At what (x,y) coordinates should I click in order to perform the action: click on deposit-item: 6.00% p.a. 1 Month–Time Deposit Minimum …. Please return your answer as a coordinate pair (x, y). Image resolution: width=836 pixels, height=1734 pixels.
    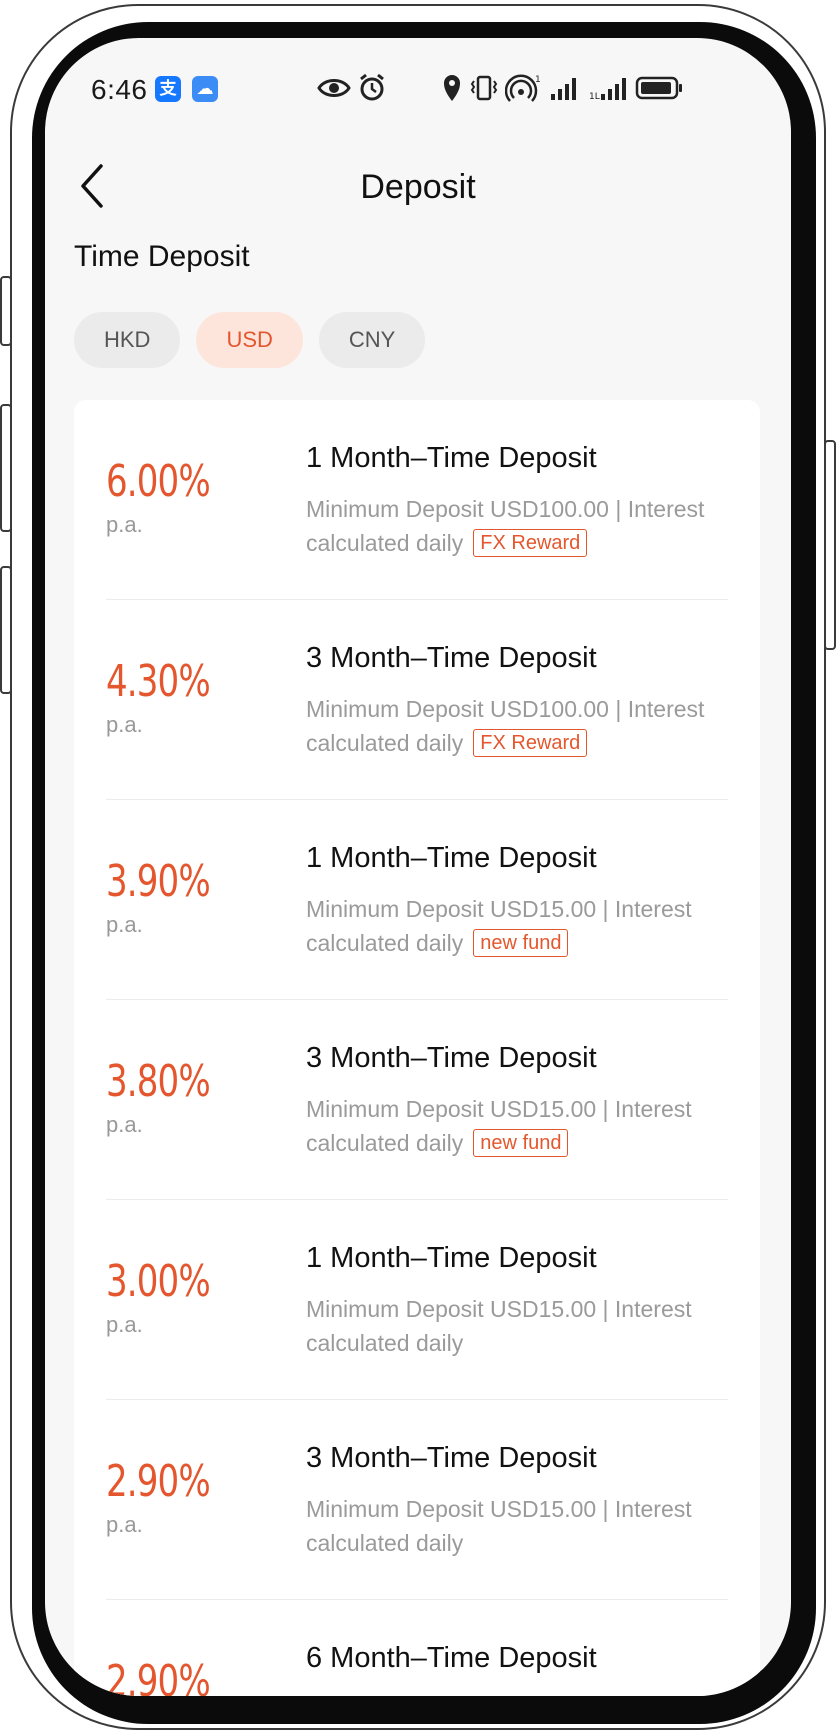
    Looking at the image, I should click on (417, 500).